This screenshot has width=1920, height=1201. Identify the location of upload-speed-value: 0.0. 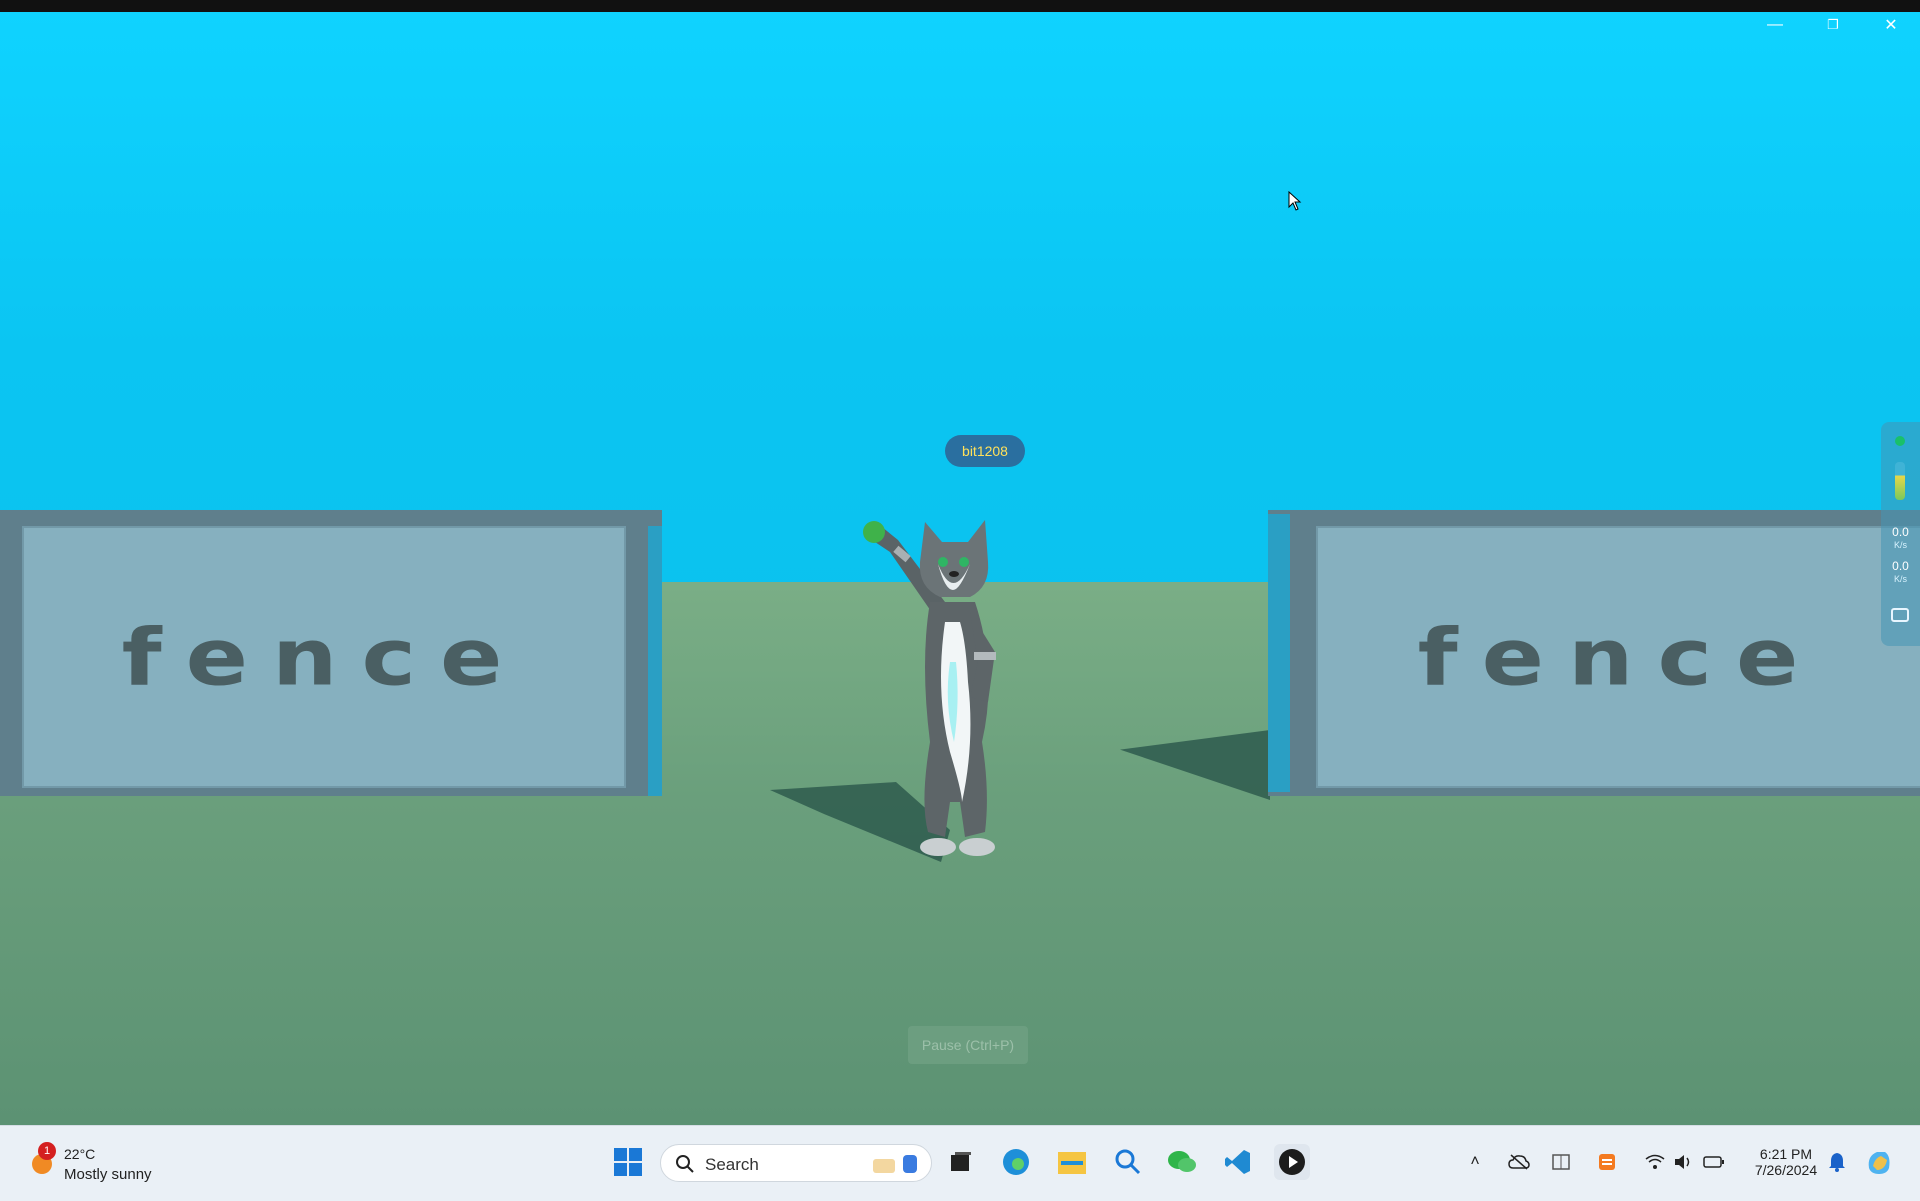
(1900, 532).